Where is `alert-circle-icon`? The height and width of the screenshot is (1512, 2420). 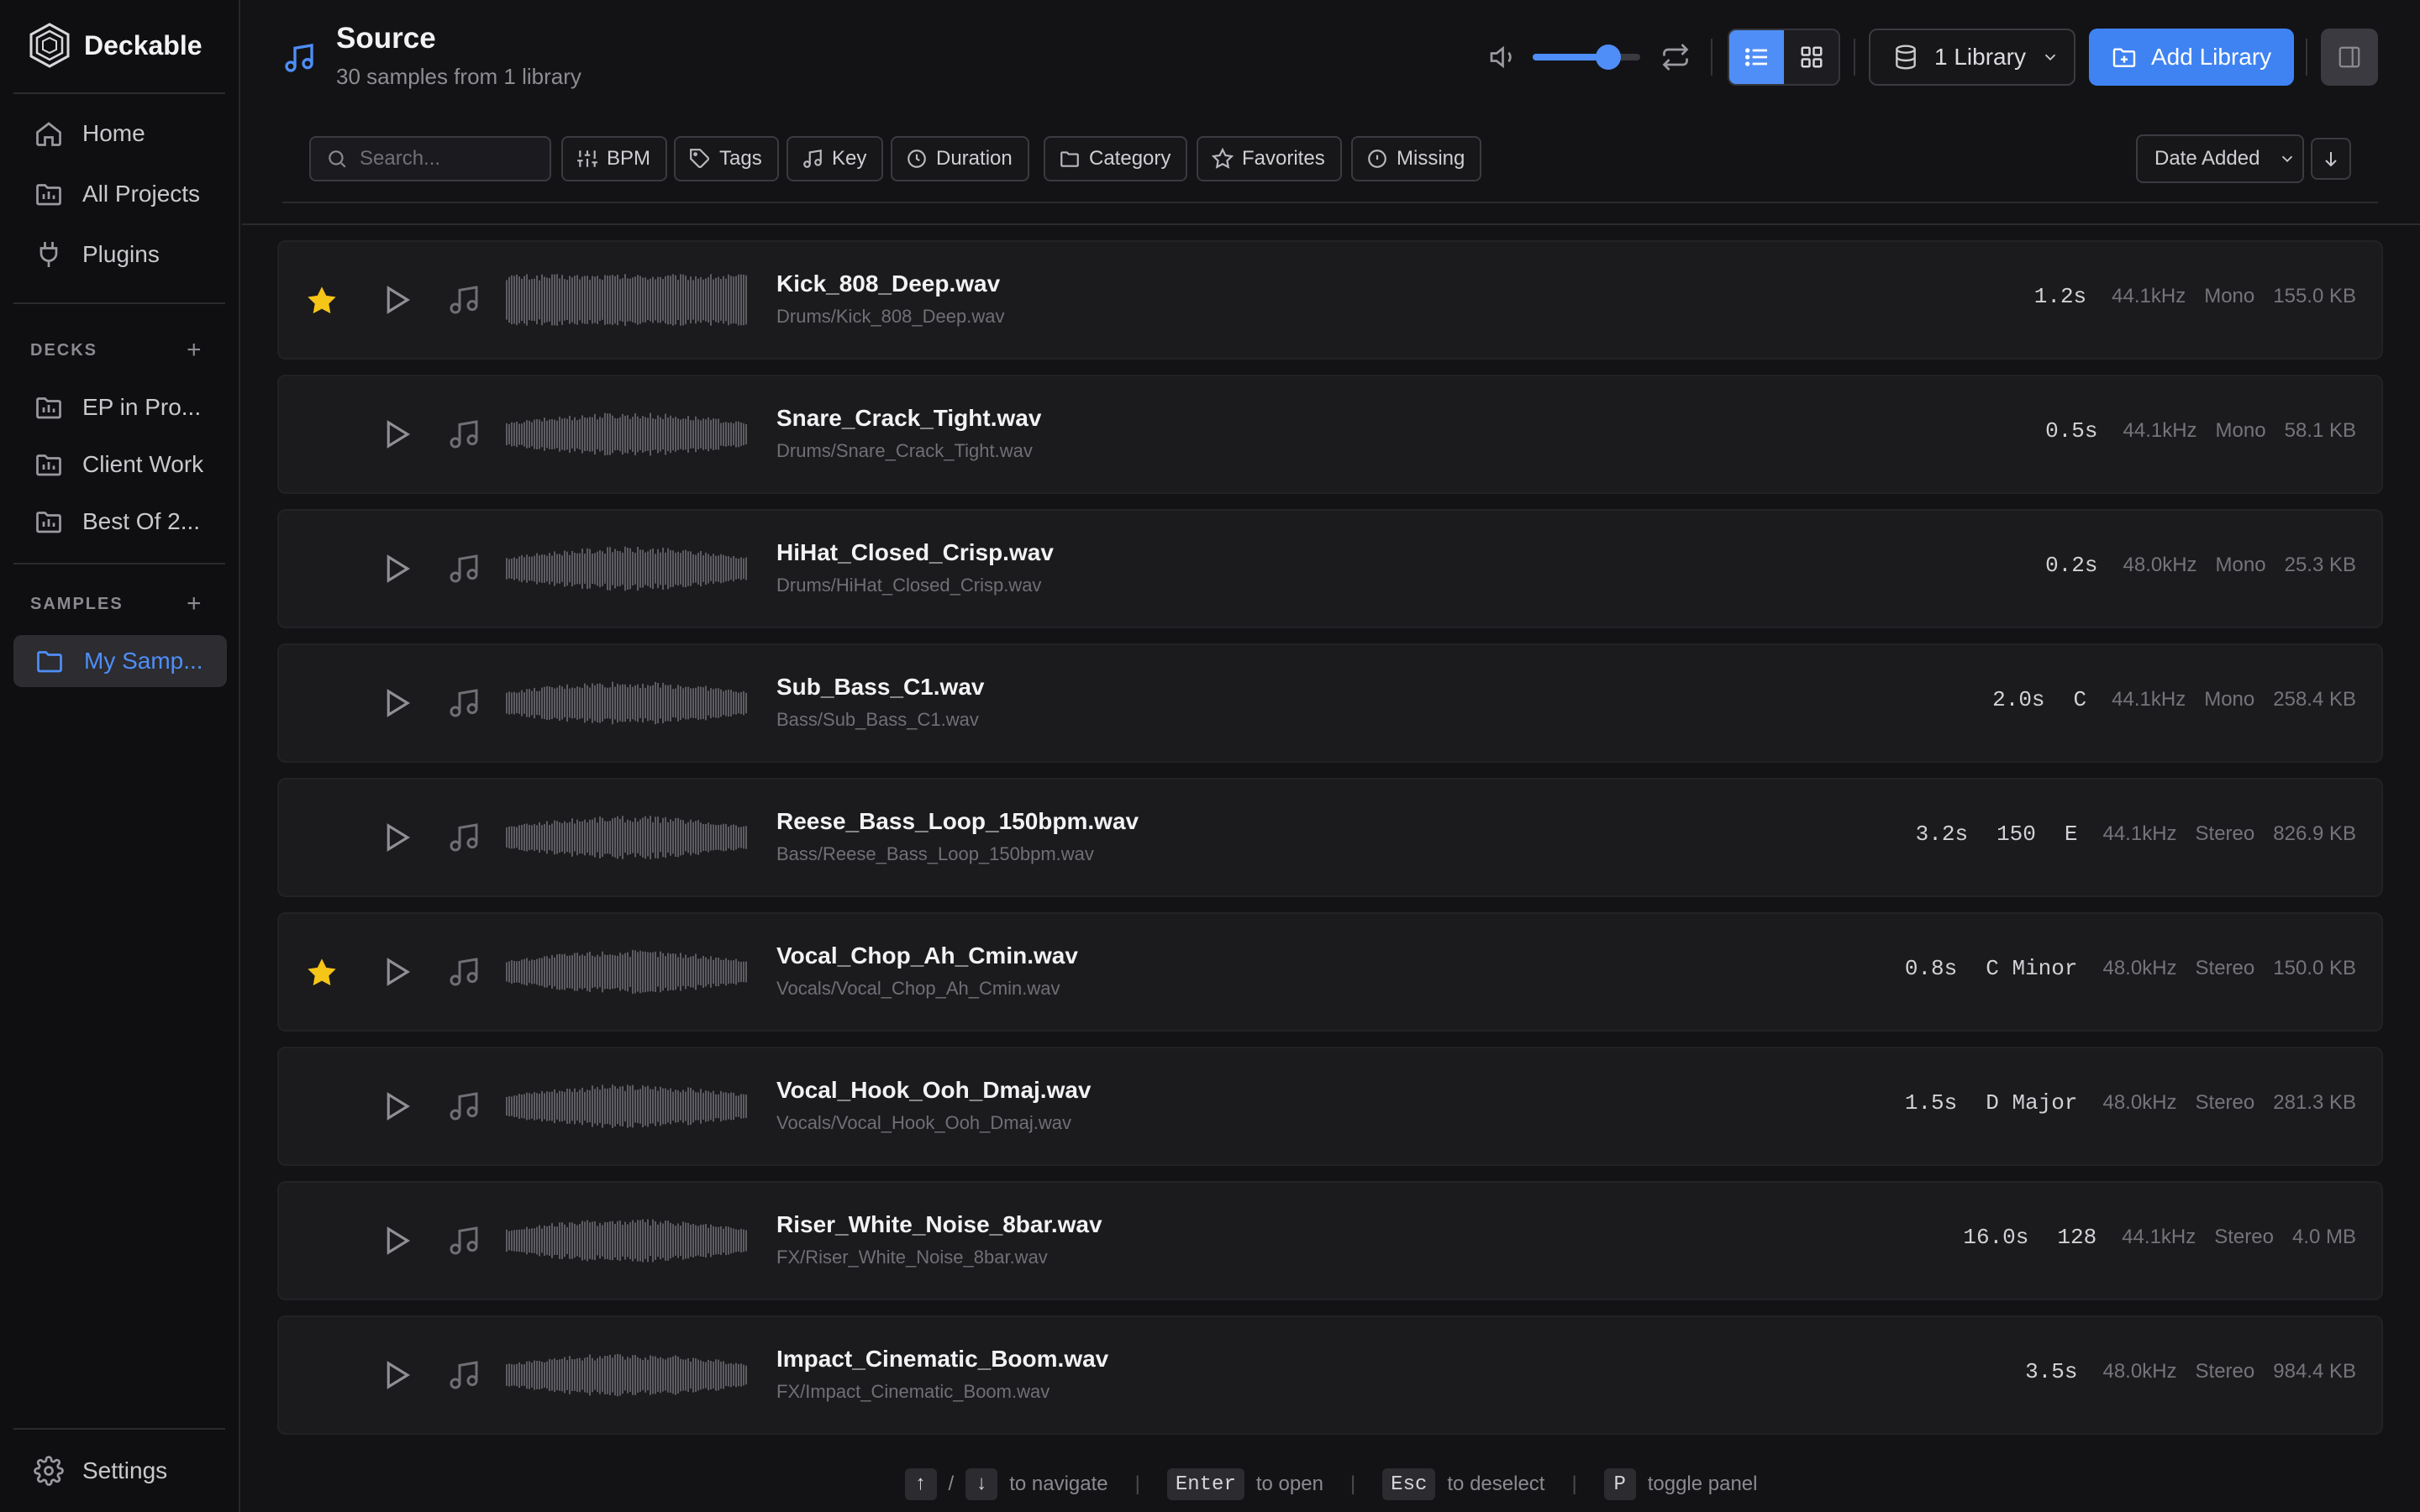 alert-circle-icon is located at coordinates (1377, 159).